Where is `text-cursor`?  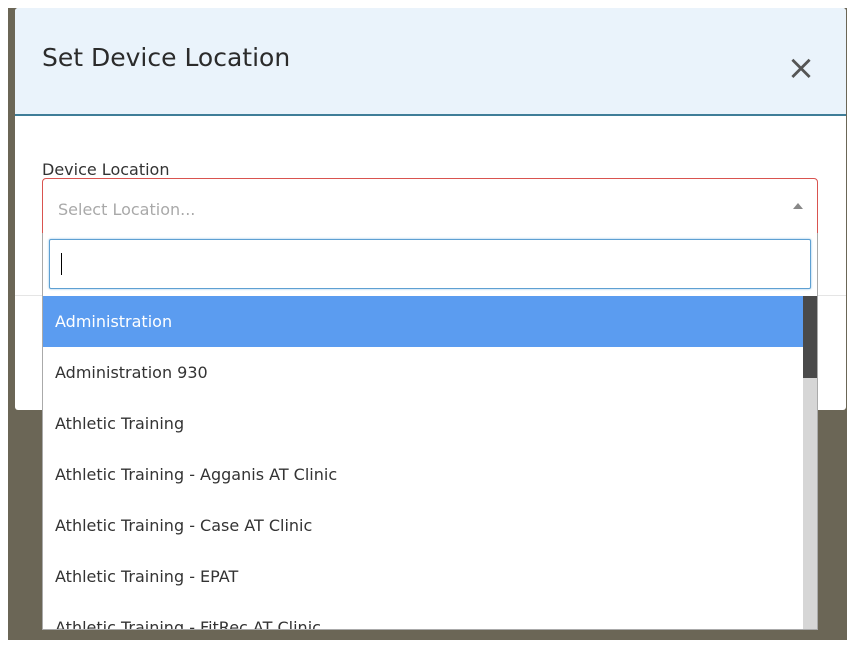
text-cursor is located at coordinates (61, 264).